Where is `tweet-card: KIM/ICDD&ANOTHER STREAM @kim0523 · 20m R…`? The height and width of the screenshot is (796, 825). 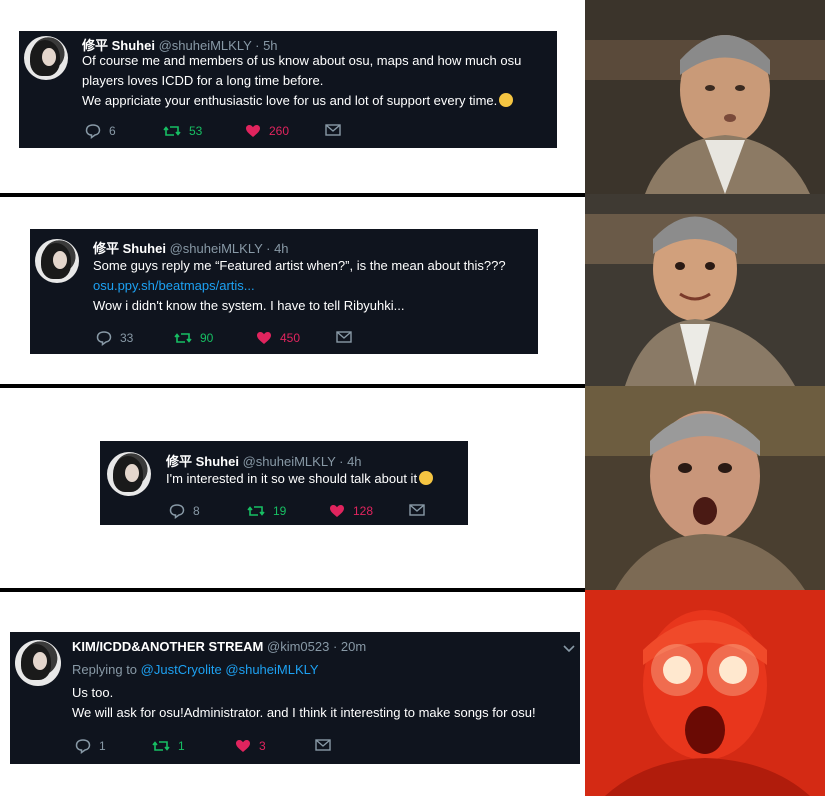 tweet-card: KIM/ICDD&ANOTHER STREAM @kim0523 · 20m R… is located at coordinates (295, 698).